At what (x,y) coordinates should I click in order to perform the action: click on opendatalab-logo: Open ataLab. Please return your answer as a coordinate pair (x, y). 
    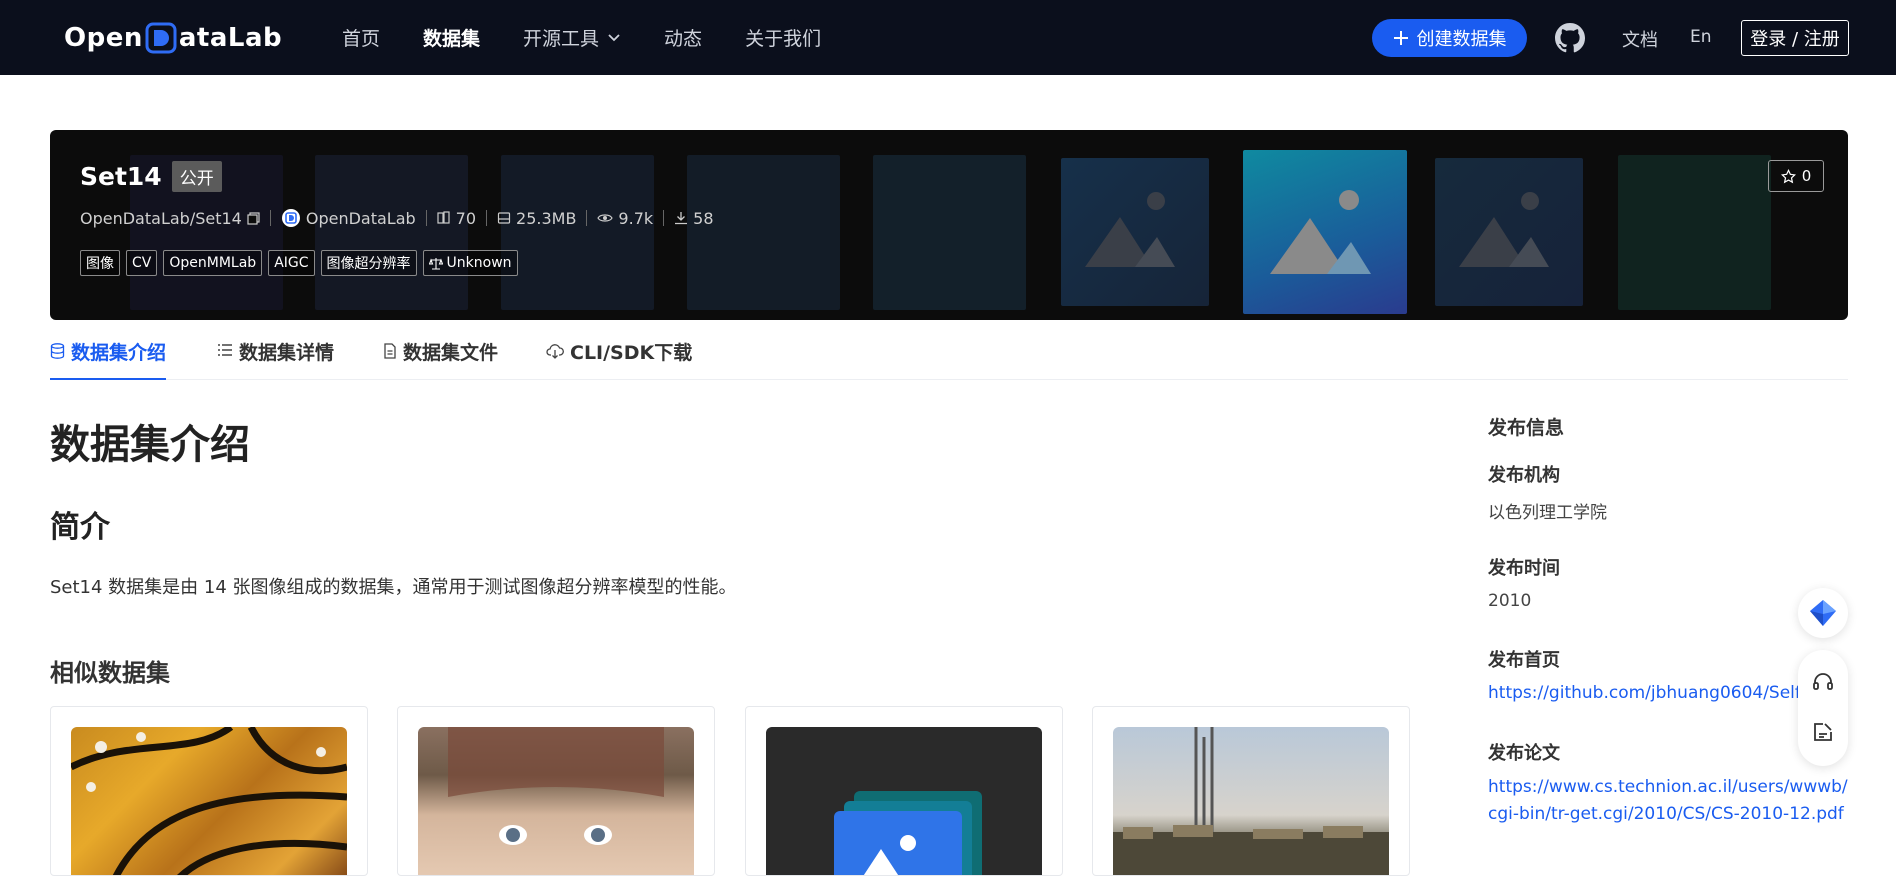
    Looking at the image, I should click on (173, 38).